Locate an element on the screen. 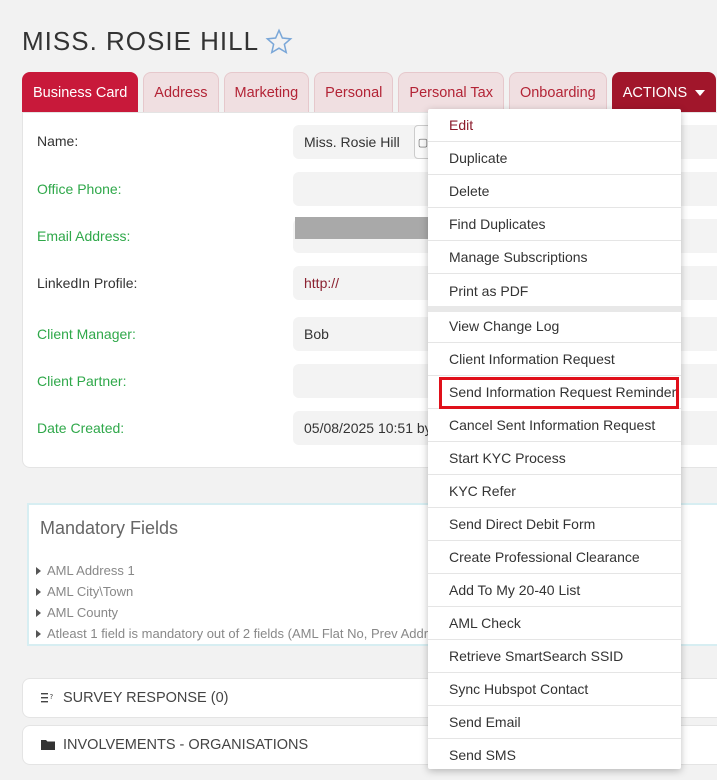 This screenshot has height=780, width=717. office-phone-label: Office Phone: is located at coordinates (79, 189).